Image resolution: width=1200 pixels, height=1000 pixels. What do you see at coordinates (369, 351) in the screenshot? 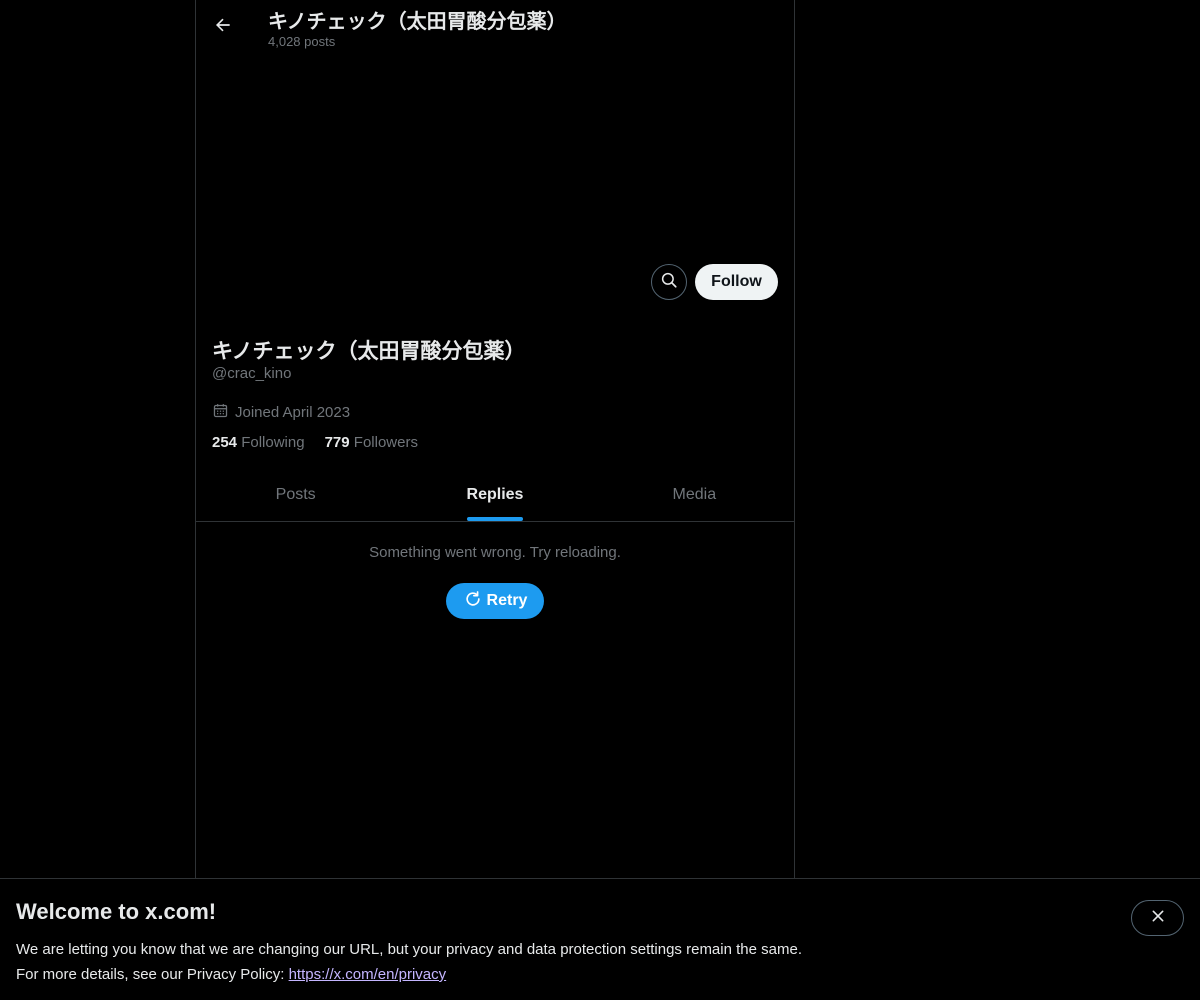
I see `display-name: キノチェック（太田胃酸分包薬）` at bounding box center [369, 351].